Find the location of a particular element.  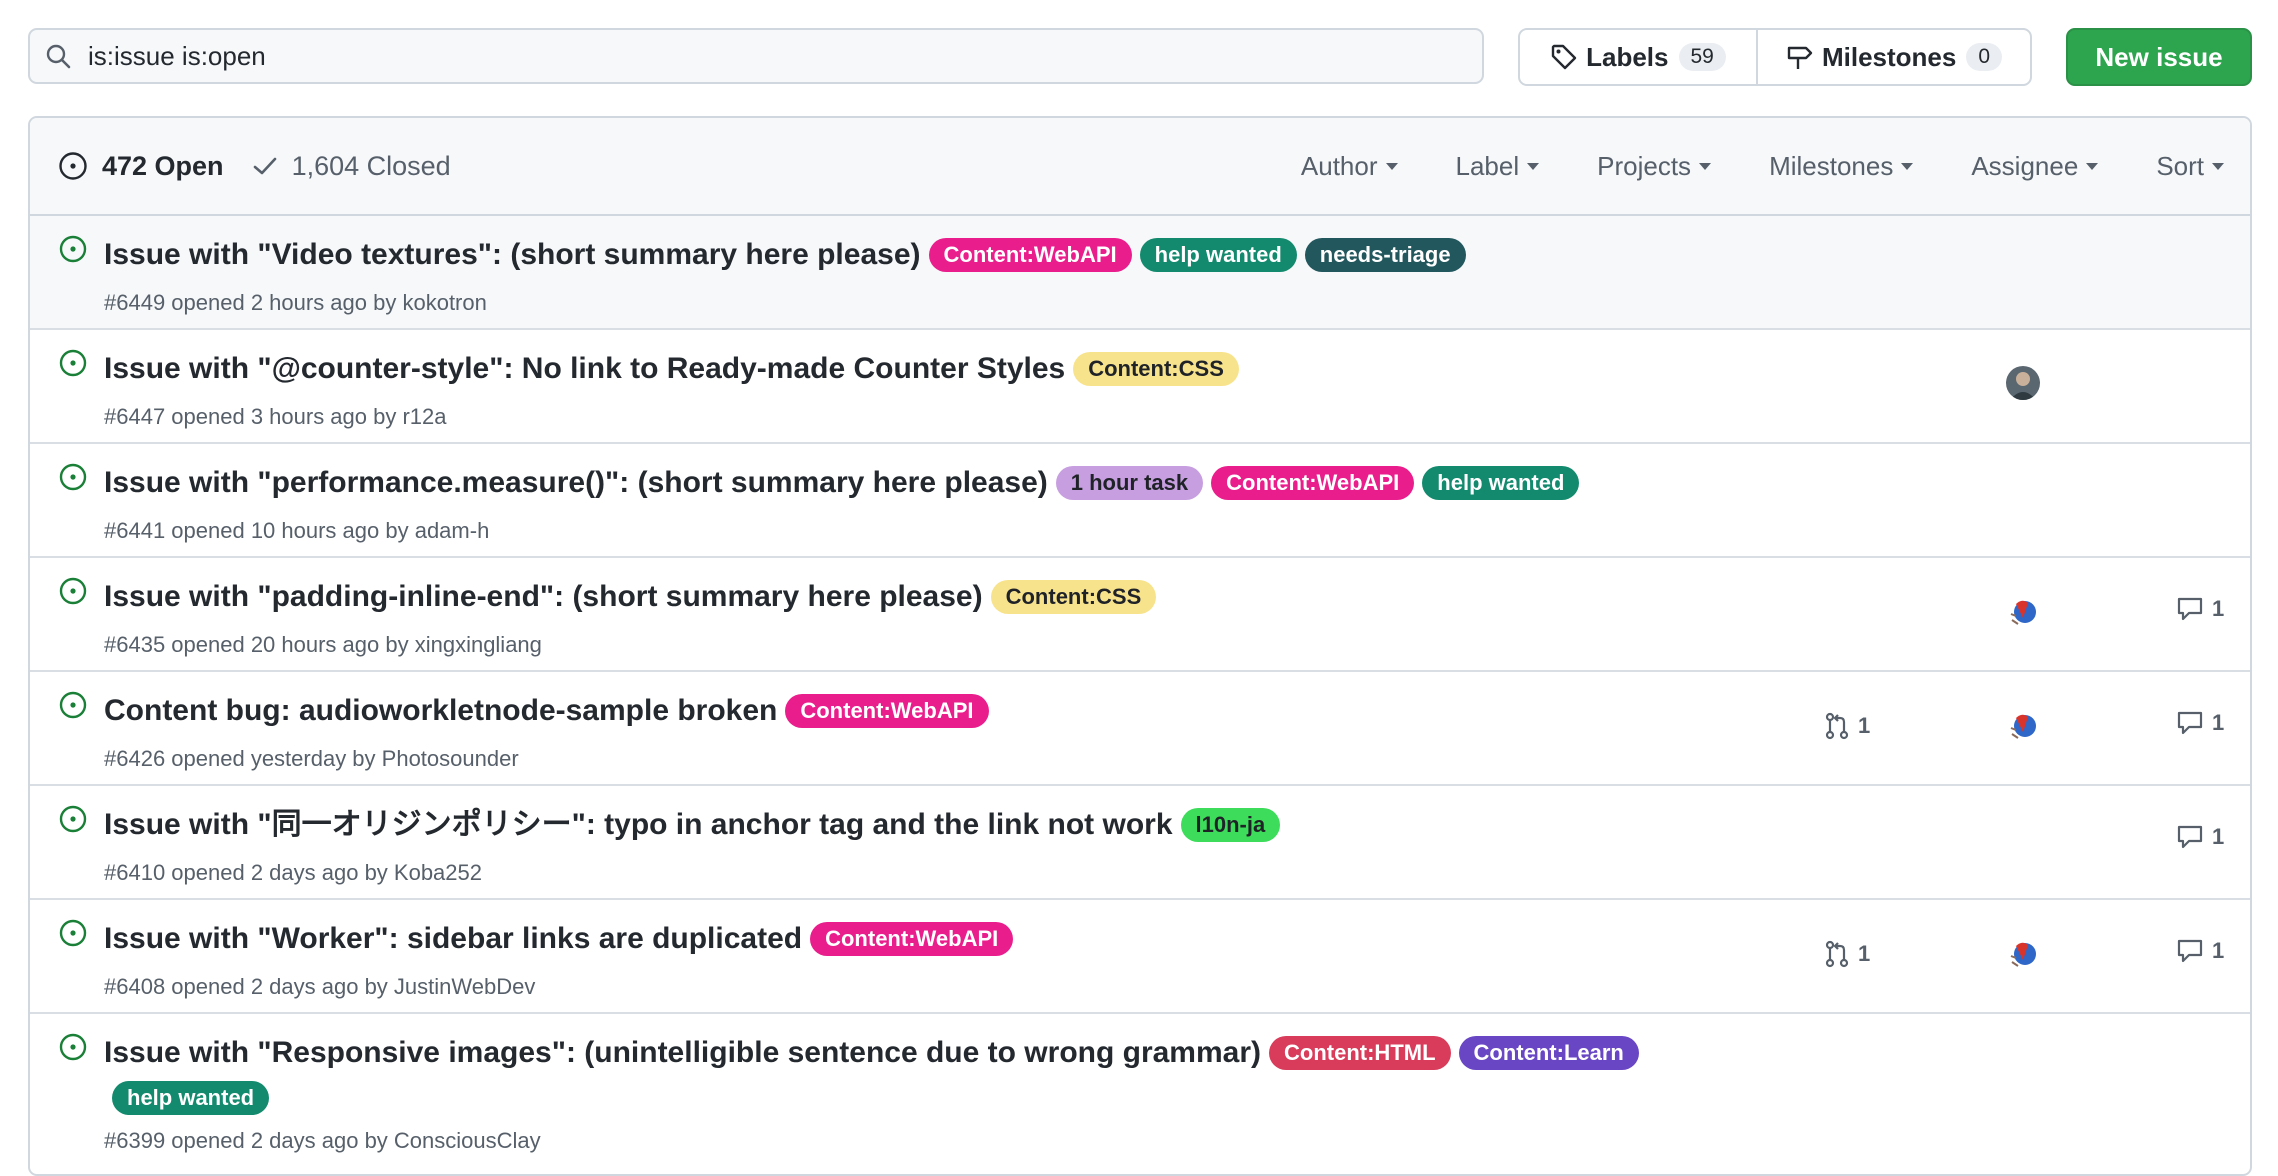

milestones-button: Milestones 0 is located at coordinates (1894, 57).